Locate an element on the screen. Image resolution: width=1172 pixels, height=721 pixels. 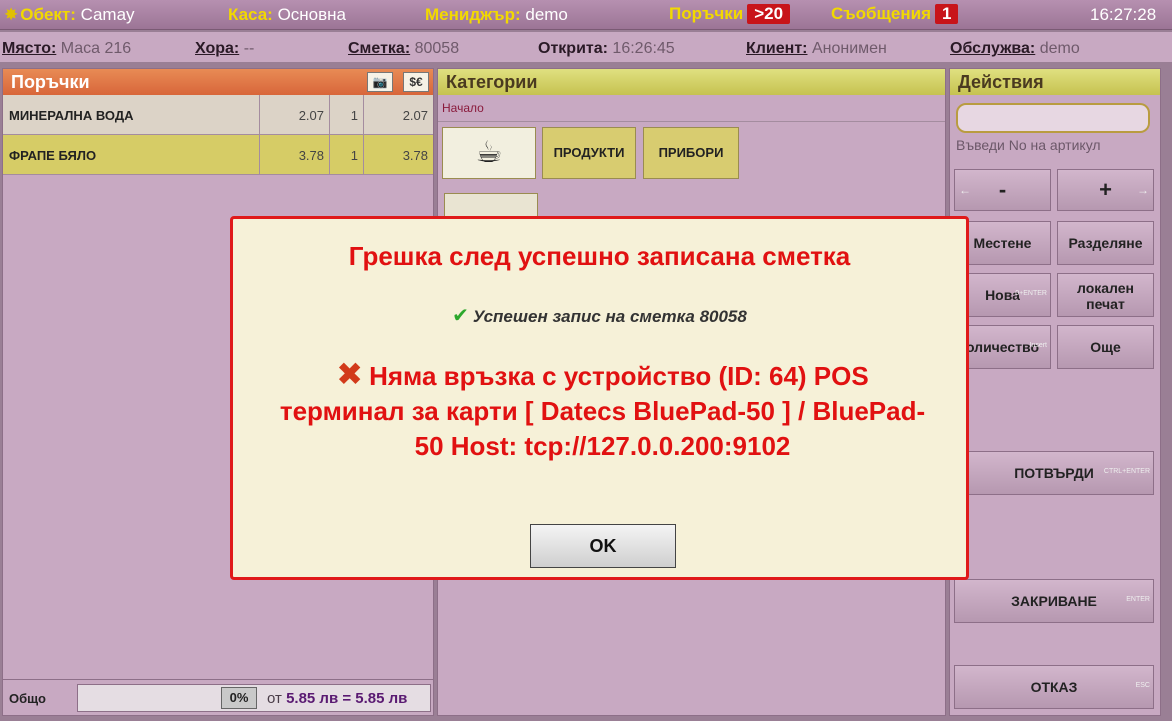
actions-header: Действия is located at coordinates (1055, 82).